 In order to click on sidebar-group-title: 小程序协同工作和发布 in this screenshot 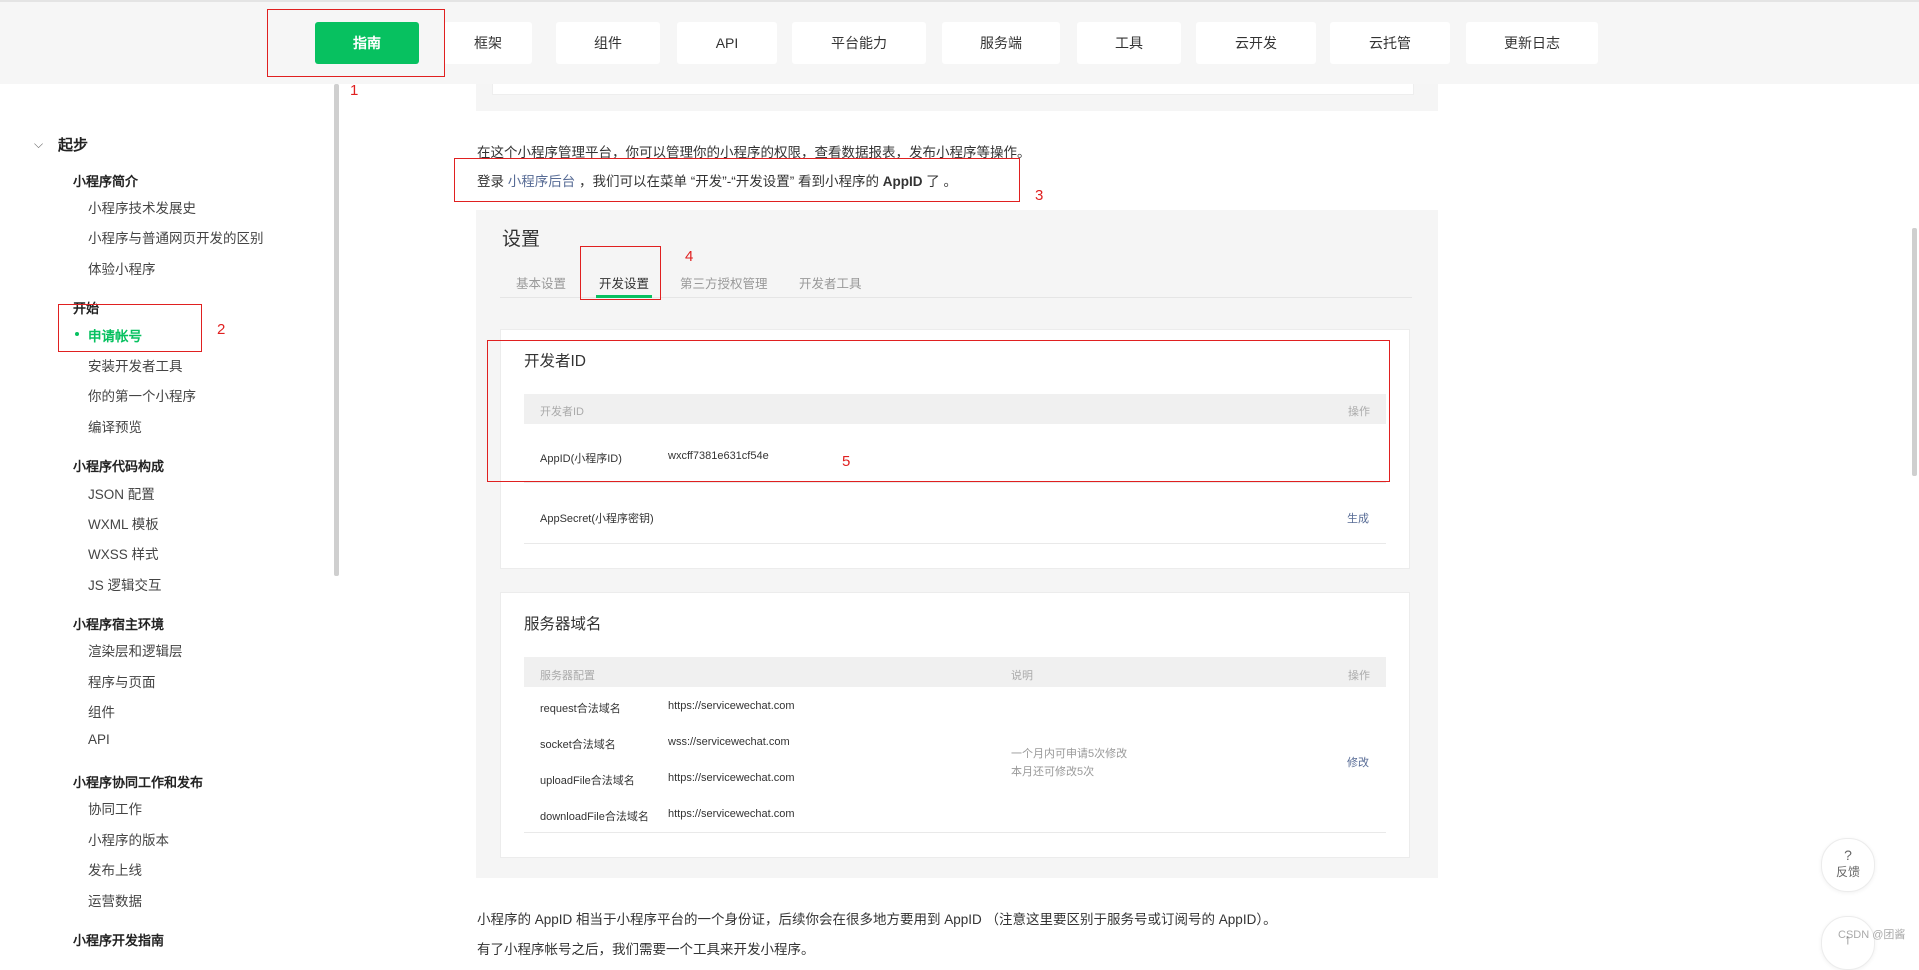, I will do `click(138, 782)`.